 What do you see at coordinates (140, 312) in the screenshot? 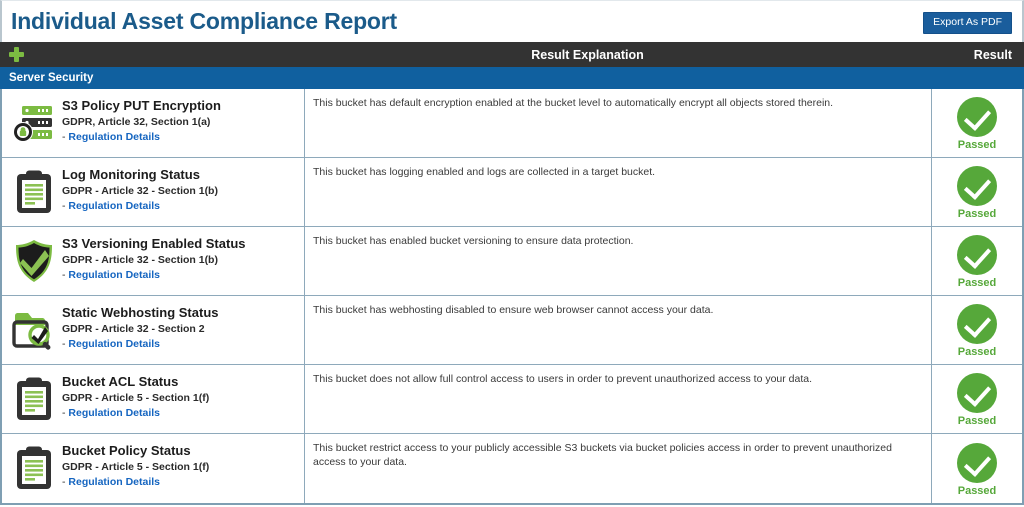
I see `asset-name: Static Webhosting Status` at bounding box center [140, 312].